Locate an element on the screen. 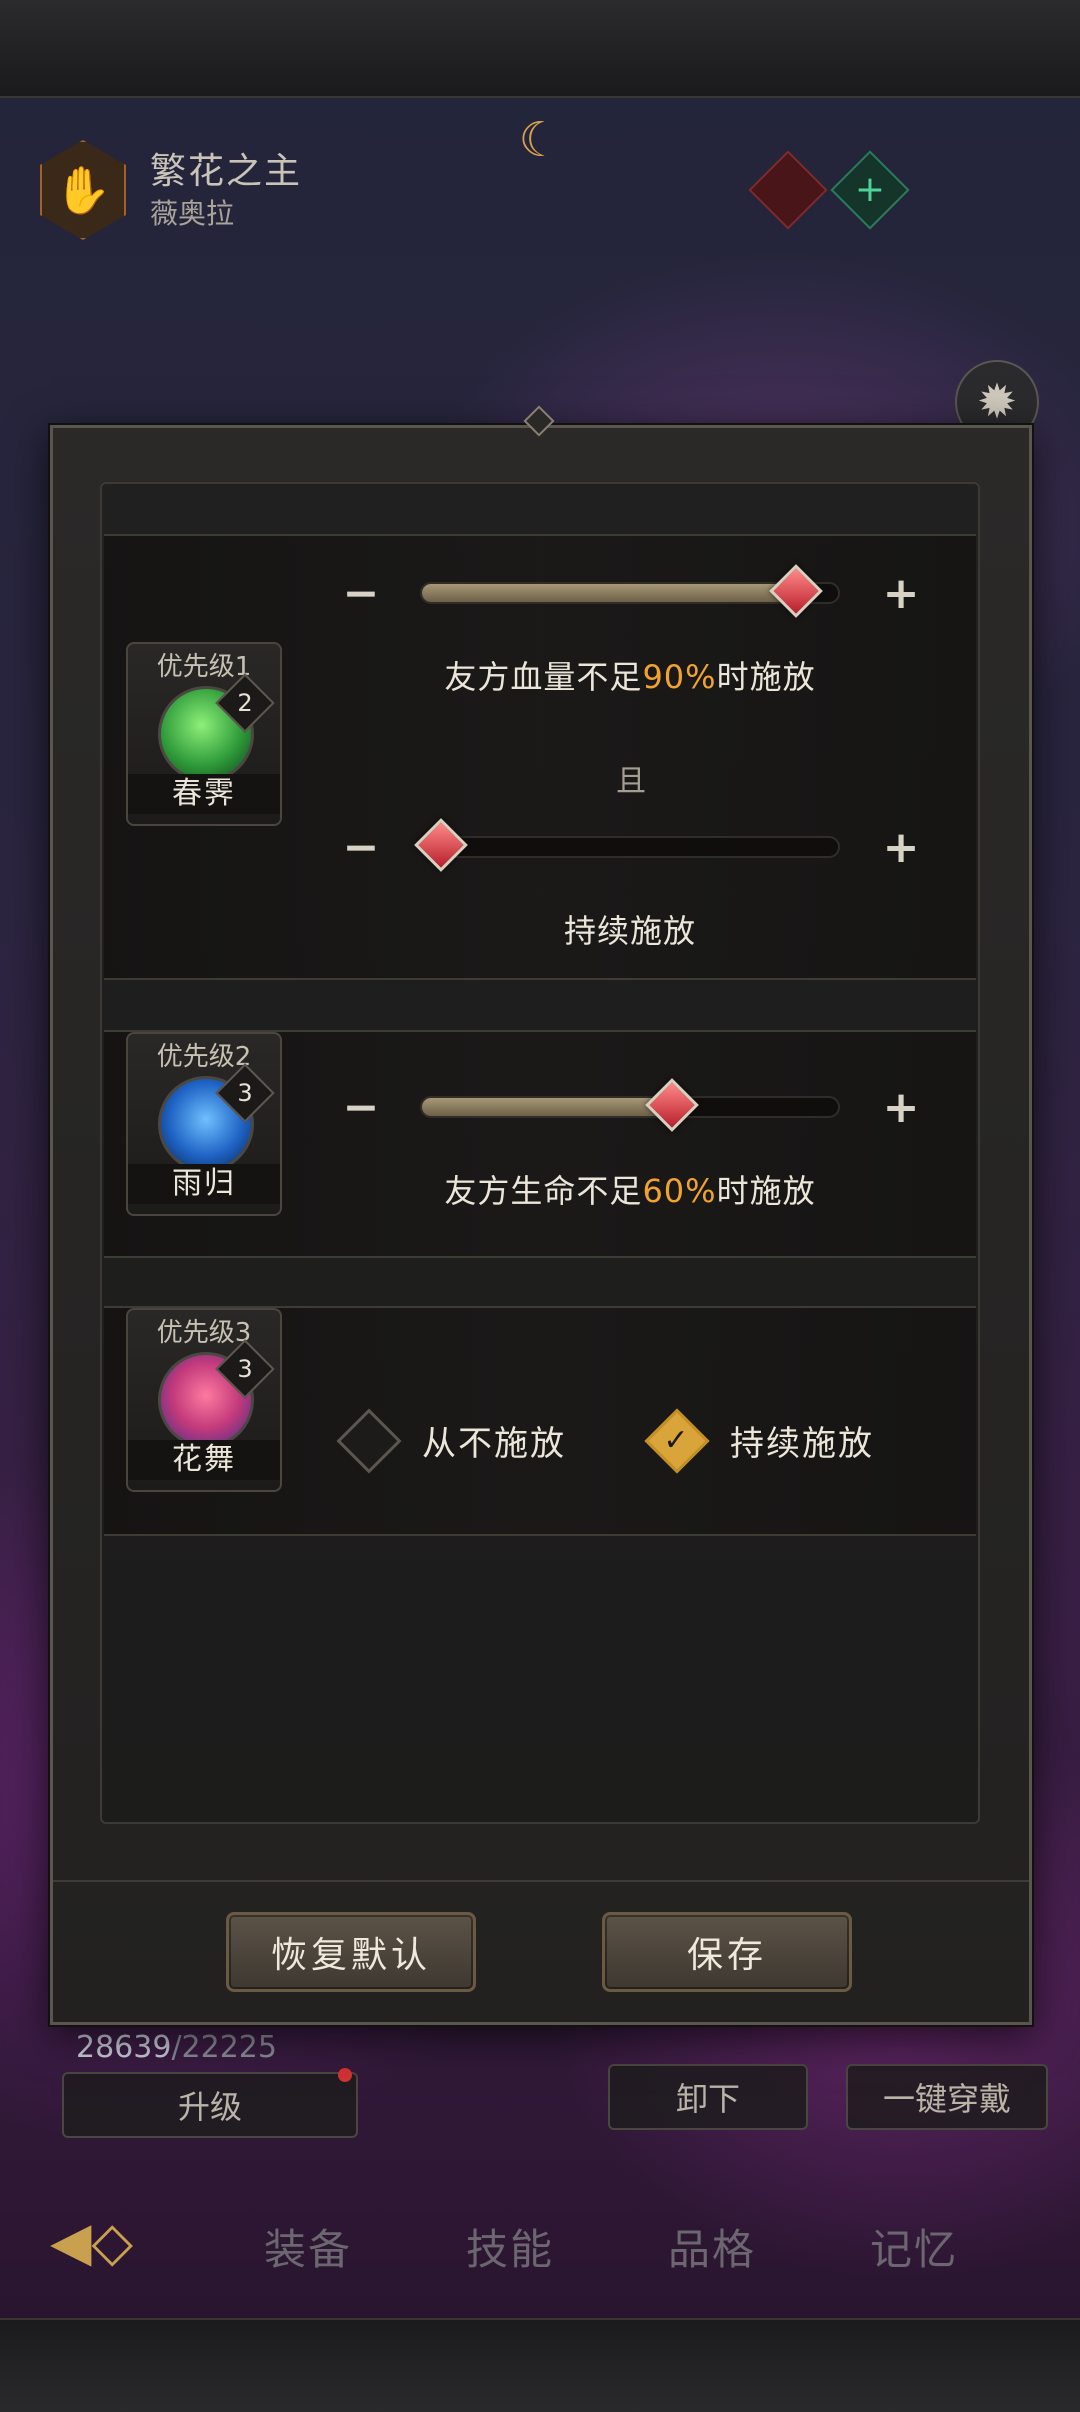 This screenshot has height=2412, width=1080. option-always-cast: ✓ 持续施放 is located at coordinates (759, 1440).